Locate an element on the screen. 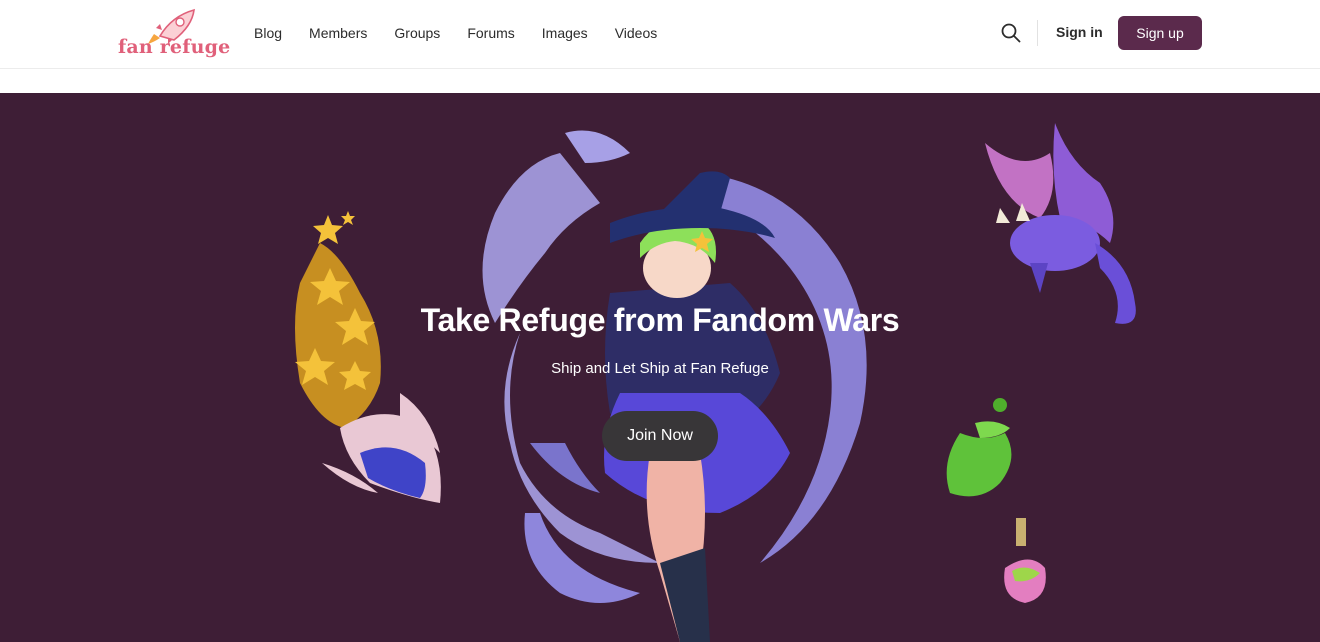  header-spacer is located at coordinates (660, 81).